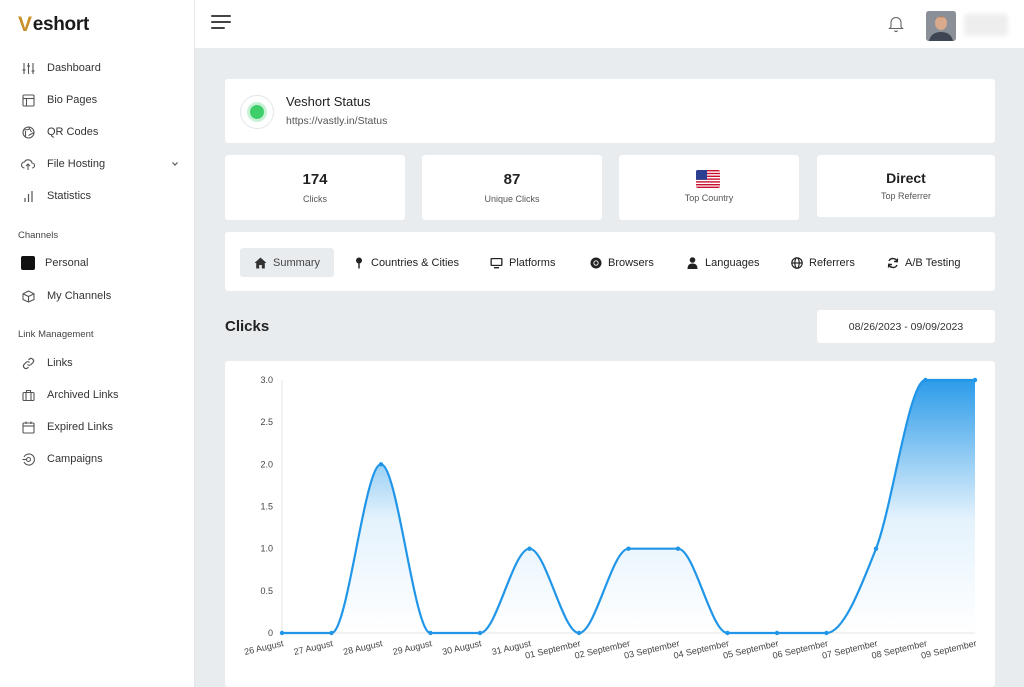 Image resolution: width=1024 pixels, height=687 pixels. I want to click on bar-chart-icon, so click(28, 196).